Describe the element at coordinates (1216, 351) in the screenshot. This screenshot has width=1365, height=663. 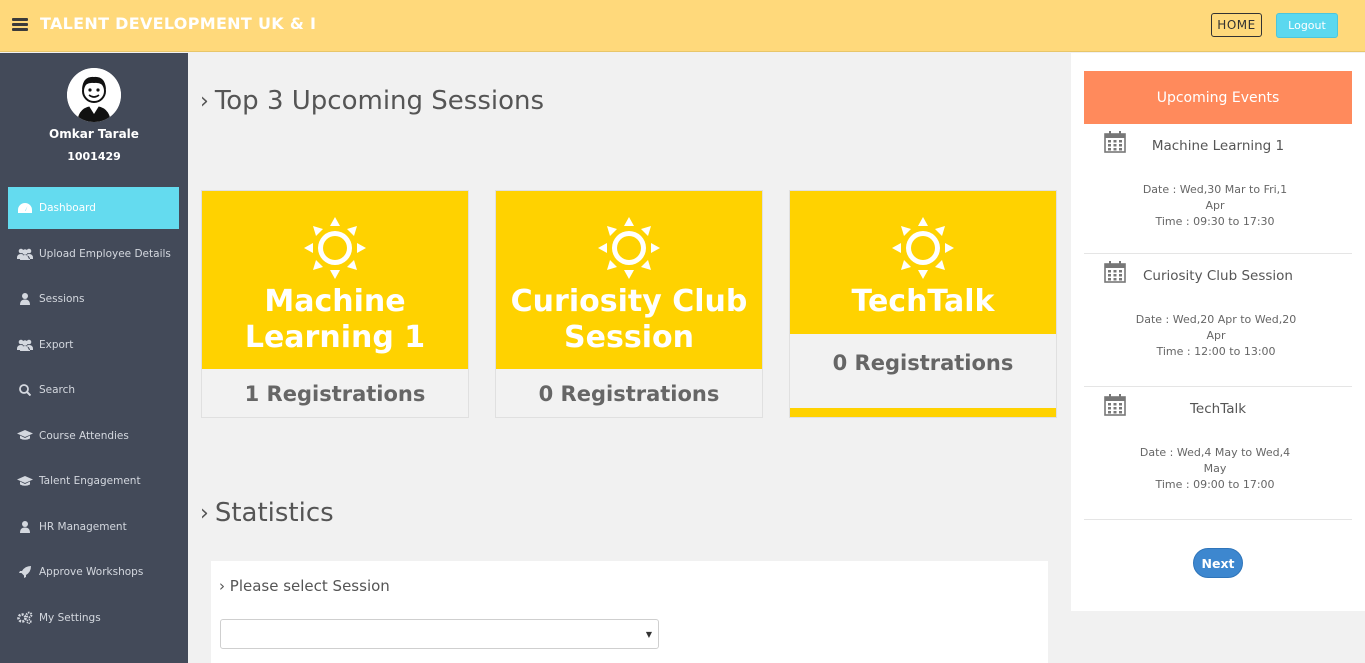
I see `event-time: Time : 12:00 to 13:00` at that location.